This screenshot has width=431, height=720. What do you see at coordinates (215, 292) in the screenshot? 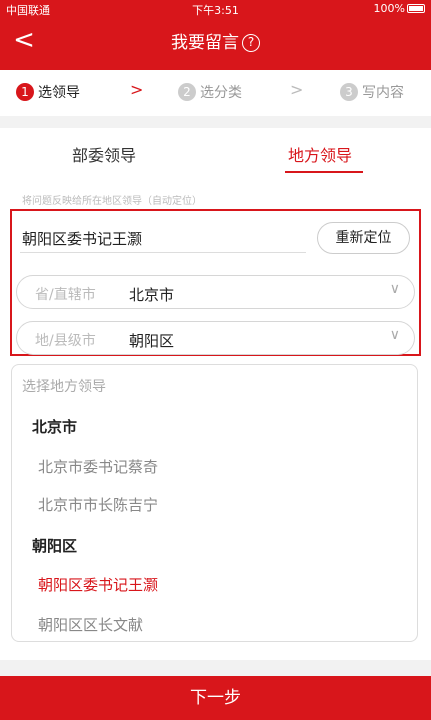
I see `province-select: 省/直辖市 北京市 ∨` at bounding box center [215, 292].